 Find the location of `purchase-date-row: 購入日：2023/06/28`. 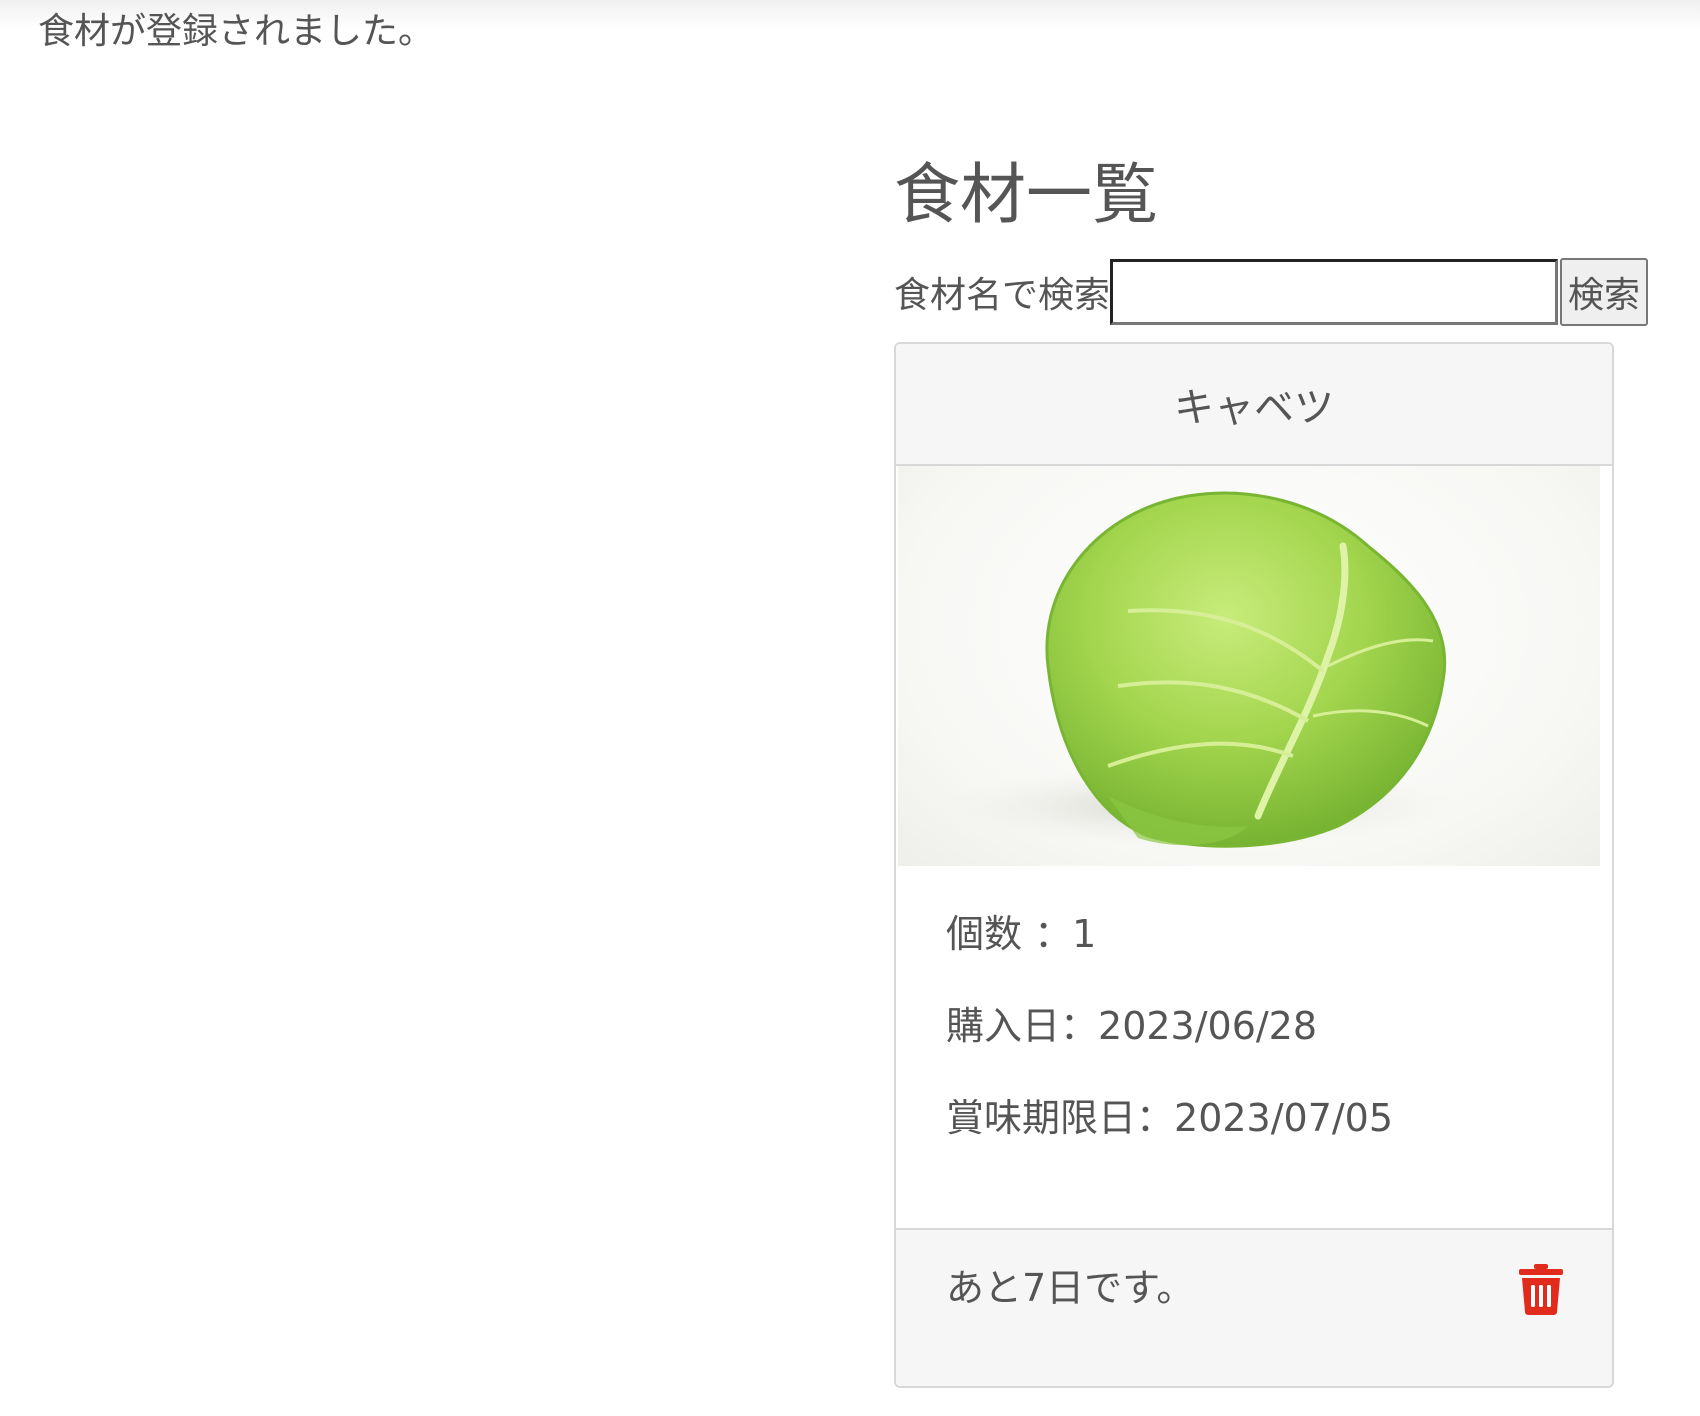

purchase-date-row: 購入日：2023/06/28 is located at coordinates (1279, 1026).